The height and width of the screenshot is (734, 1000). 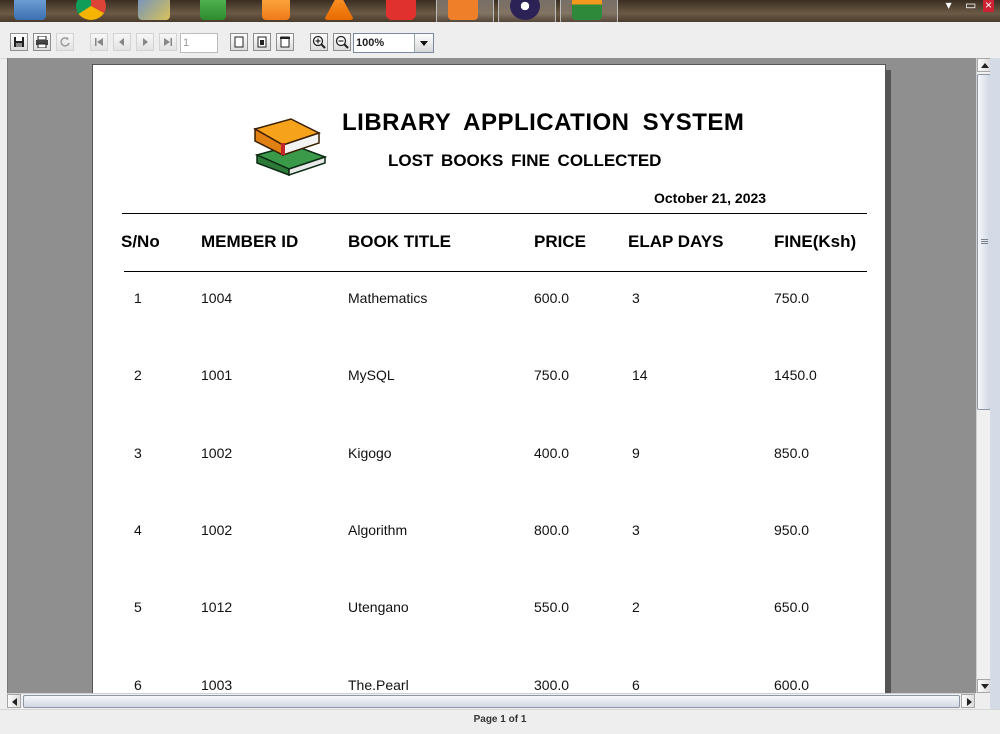 I want to click on file-manager-icon, so click(x=30, y=10).